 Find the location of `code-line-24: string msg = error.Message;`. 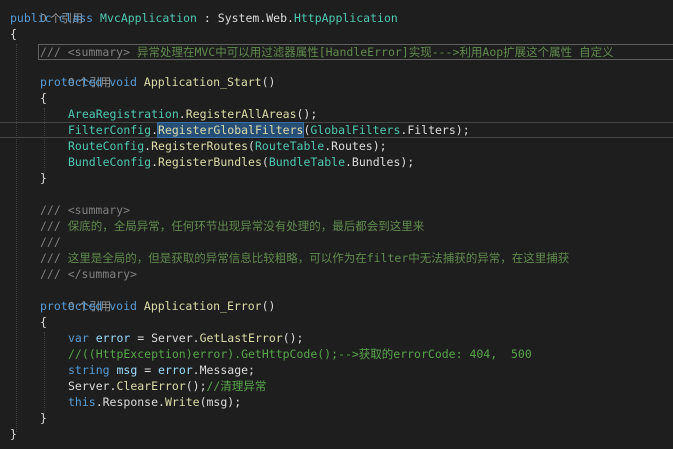

code-line-24: string msg = error.Message; is located at coordinates (336, 370).